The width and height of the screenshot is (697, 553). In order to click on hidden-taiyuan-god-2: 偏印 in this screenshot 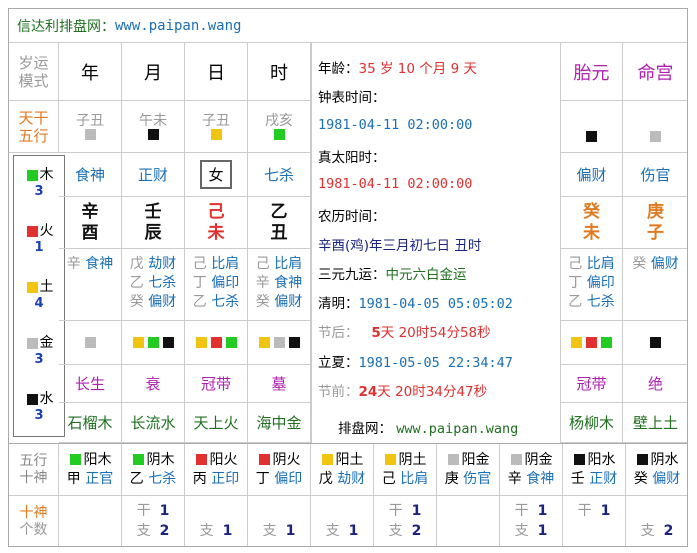, I will do `click(600, 282)`.